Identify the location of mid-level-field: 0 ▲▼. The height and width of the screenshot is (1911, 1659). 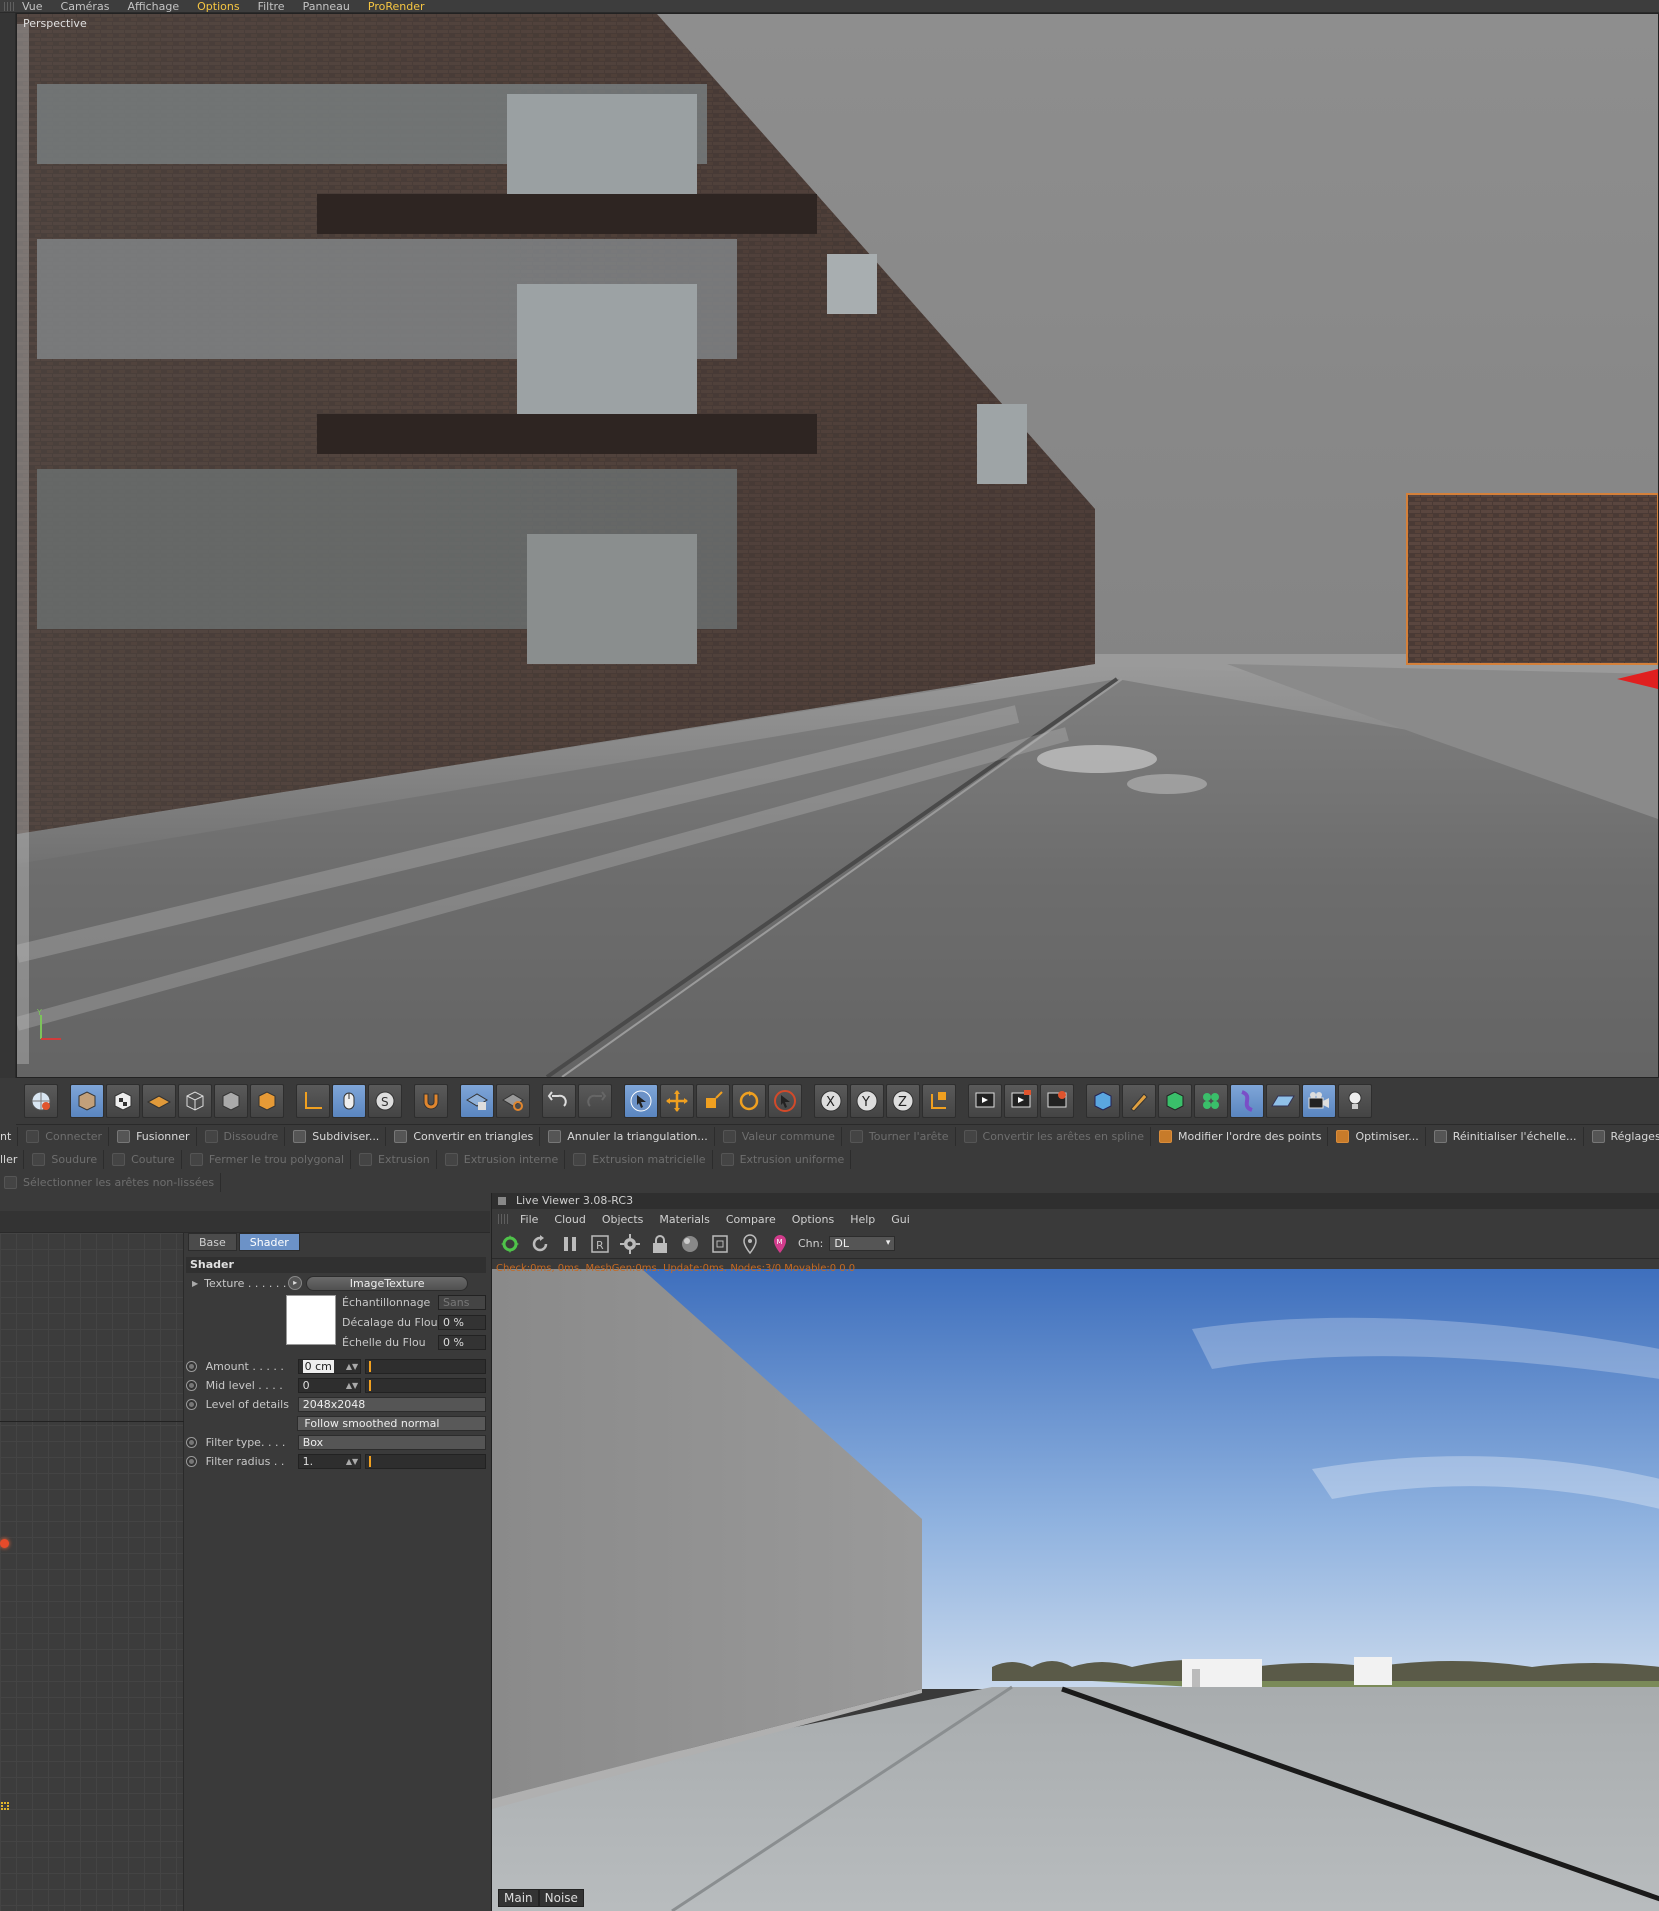
(329, 1385).